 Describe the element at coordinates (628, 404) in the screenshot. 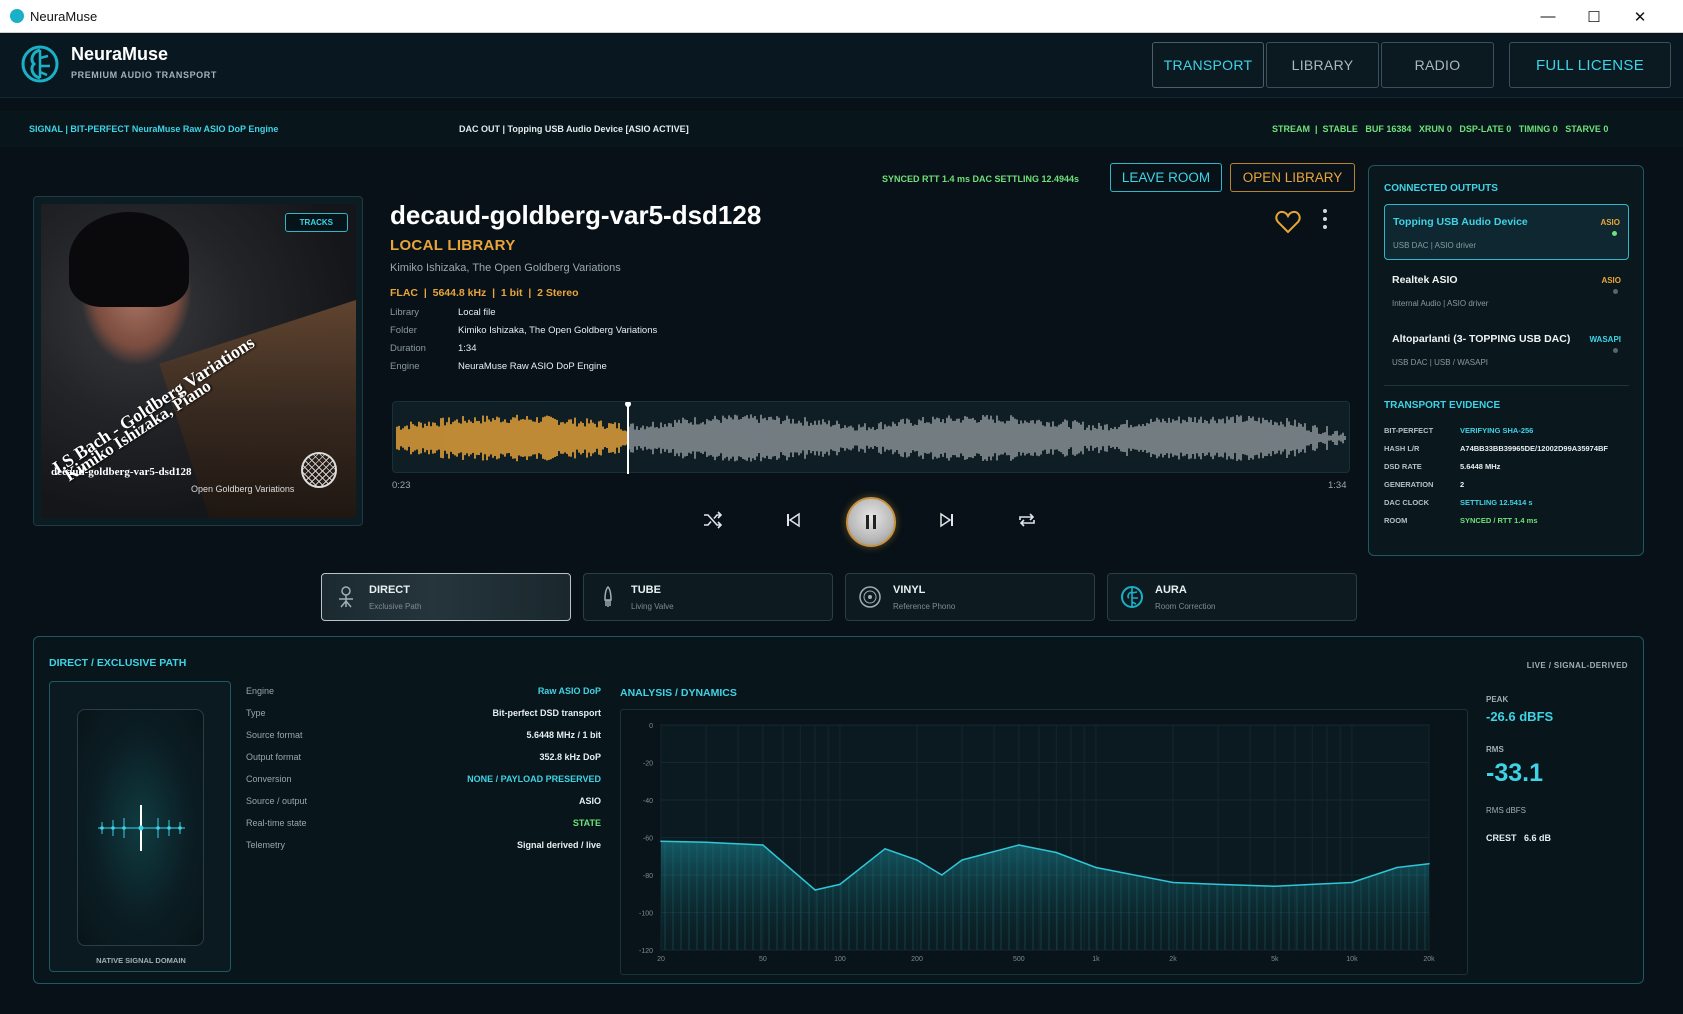

I see `playhead-handle` at that location.